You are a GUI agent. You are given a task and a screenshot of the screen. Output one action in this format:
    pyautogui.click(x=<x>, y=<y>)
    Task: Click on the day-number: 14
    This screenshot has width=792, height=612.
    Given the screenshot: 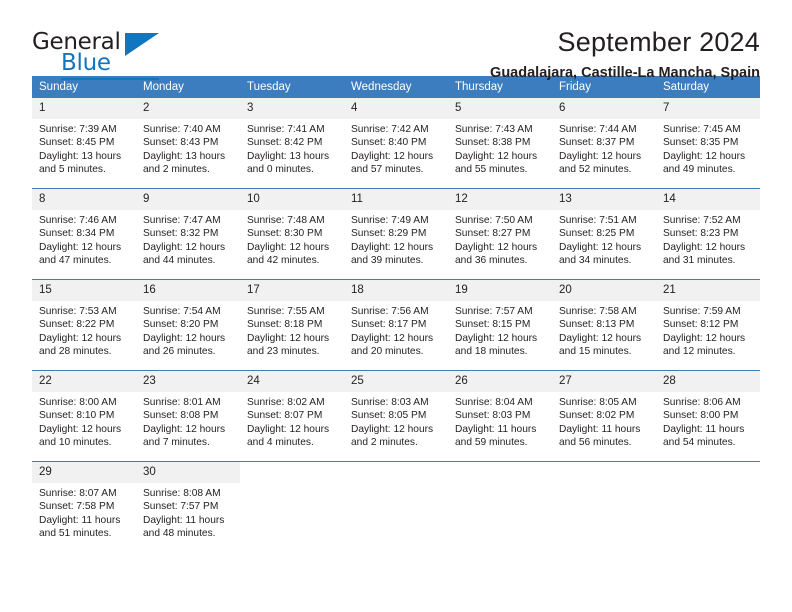 What is the action you would take?
    pyautogui.click(x=708, y=199)
    